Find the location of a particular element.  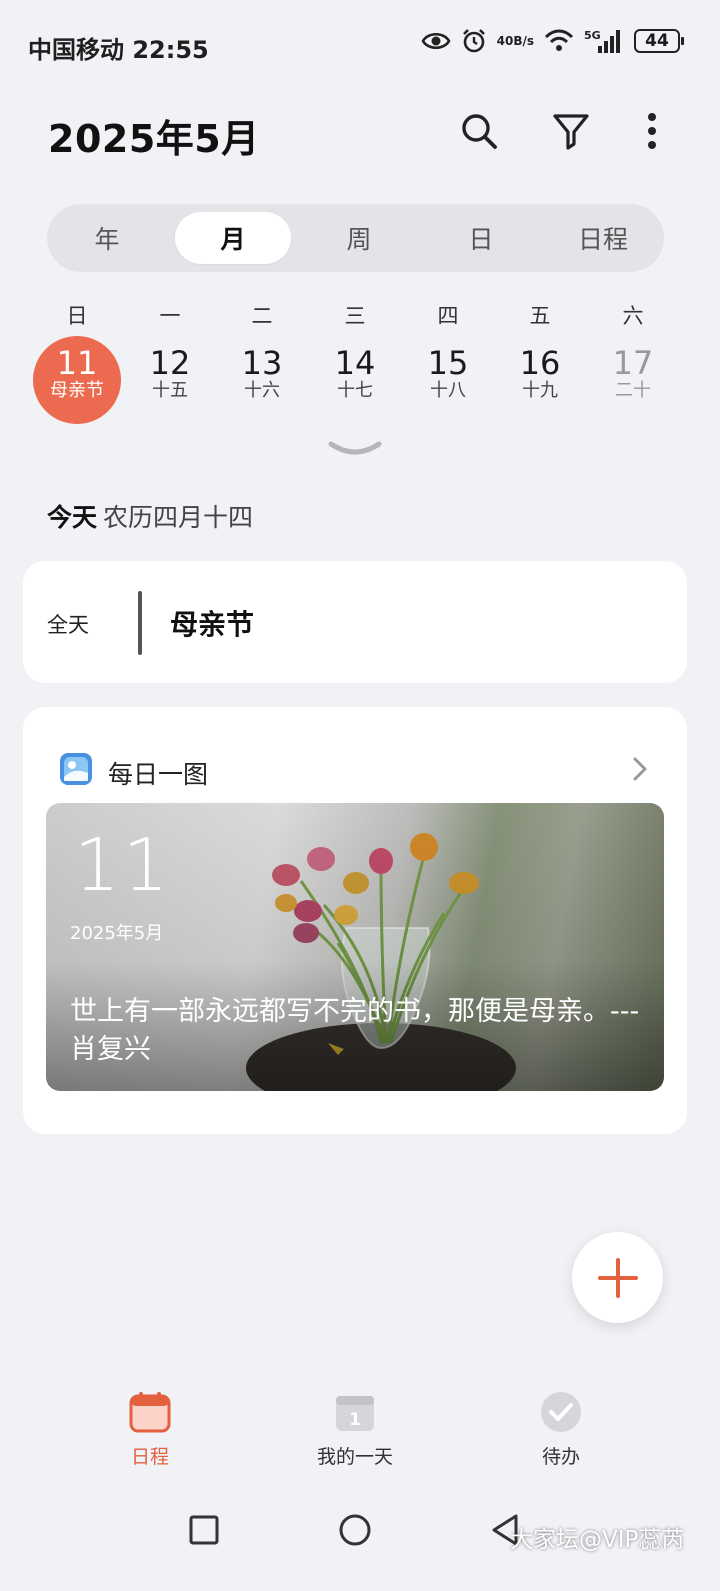

view-switcher: 年 月 周 日 日程 is located at coordinates (355, 238).